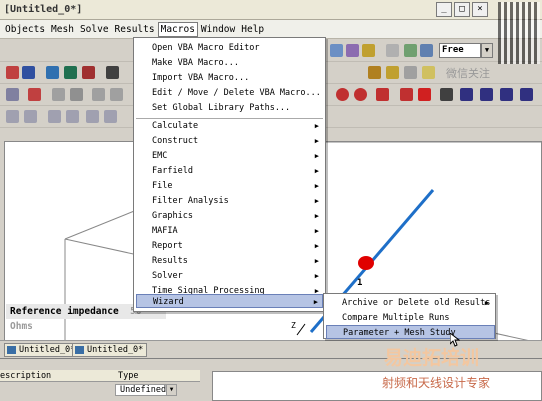 The height and width of the screenshot is (401, 542). Describe the element at coordinates (115, 350) in the screenshot. I see `tab-label: Untitled_0*` at that location.